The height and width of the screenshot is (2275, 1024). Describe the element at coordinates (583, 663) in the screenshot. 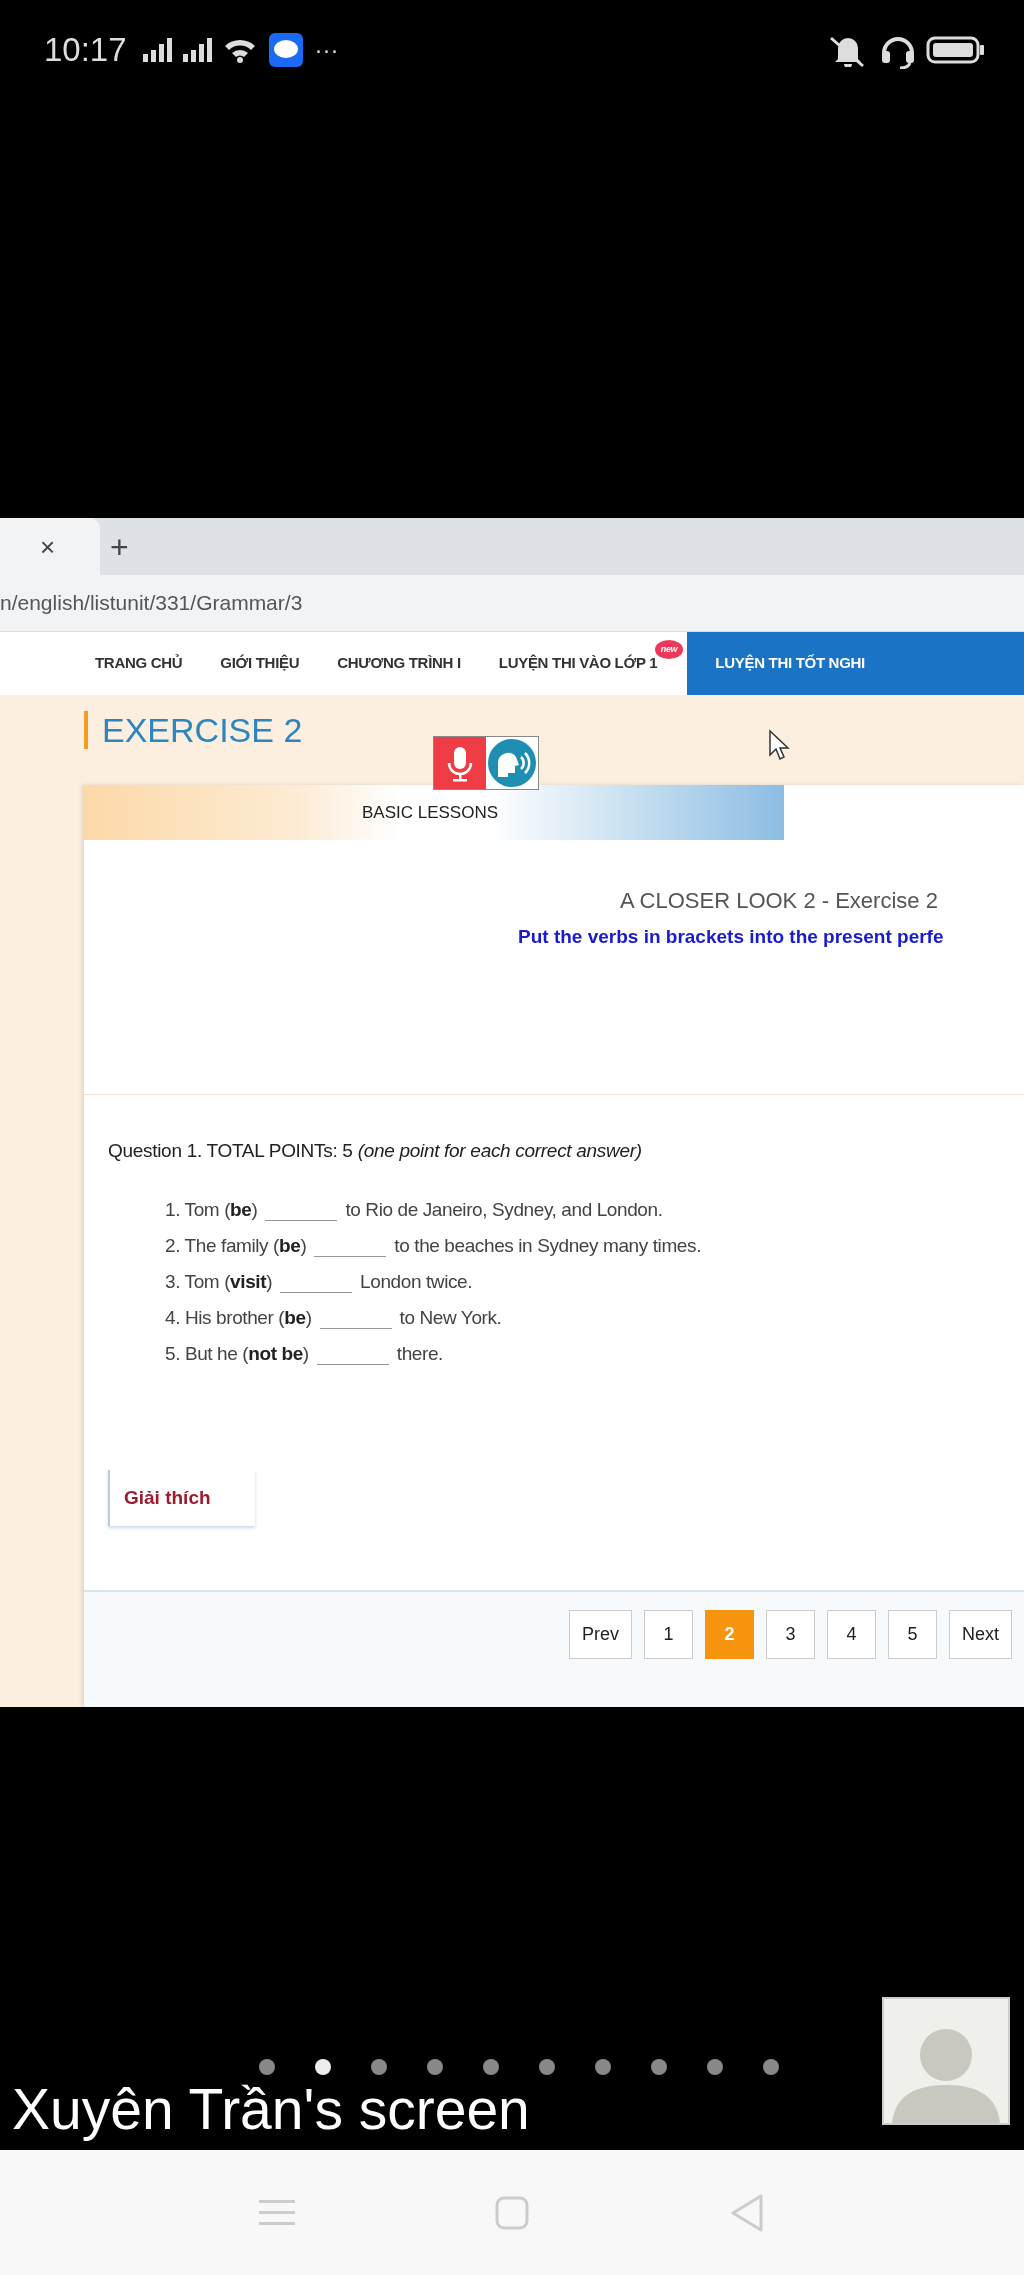

I see `nav-link: LUYỆN THI VÀO LỚP 1 new` at that location.